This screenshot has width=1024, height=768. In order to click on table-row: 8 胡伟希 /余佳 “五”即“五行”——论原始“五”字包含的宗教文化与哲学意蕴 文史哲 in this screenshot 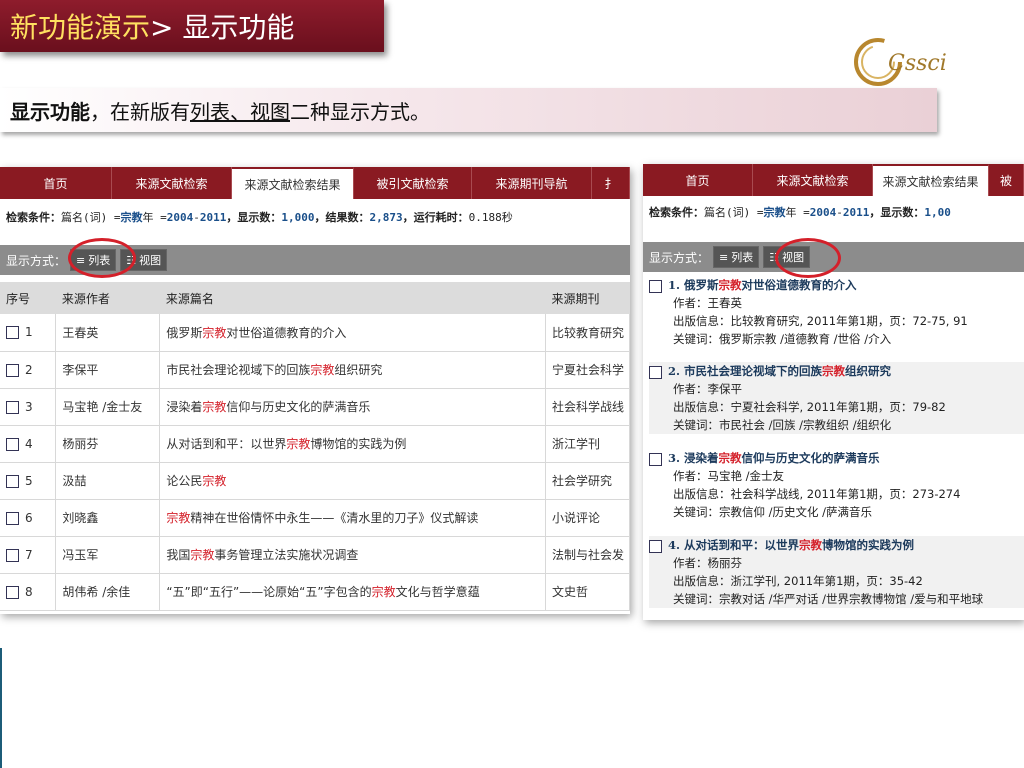, I will do `click(315, 592)`.